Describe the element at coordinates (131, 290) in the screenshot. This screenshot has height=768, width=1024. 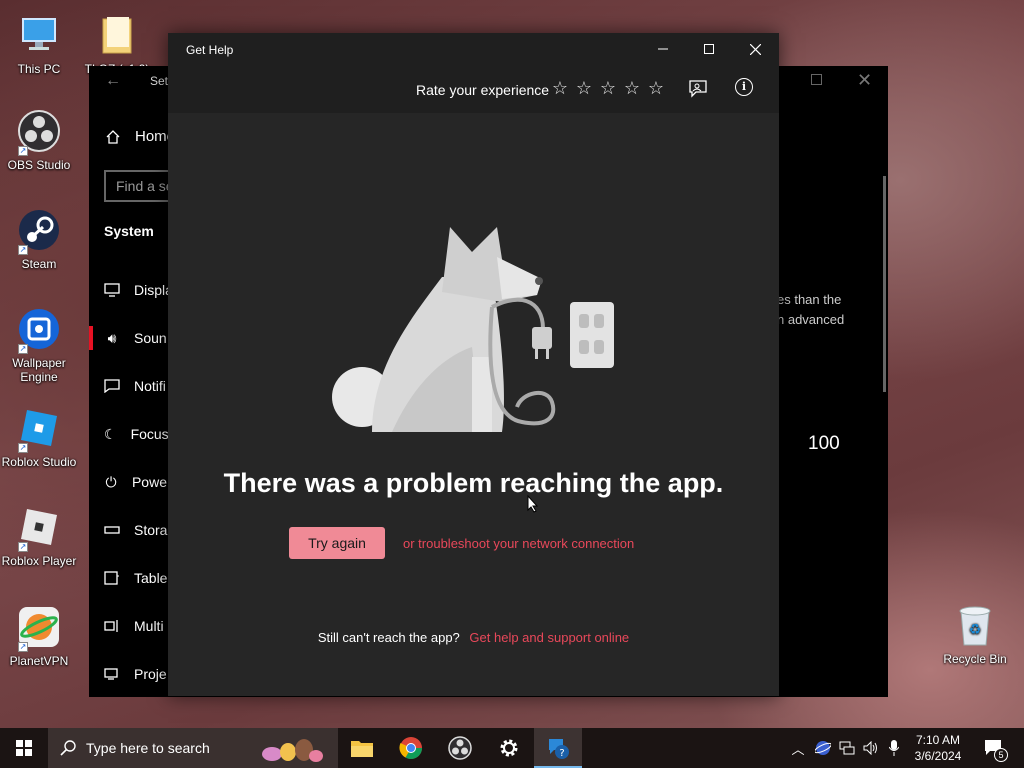
I see `nav-item-display: Displa` at that location.